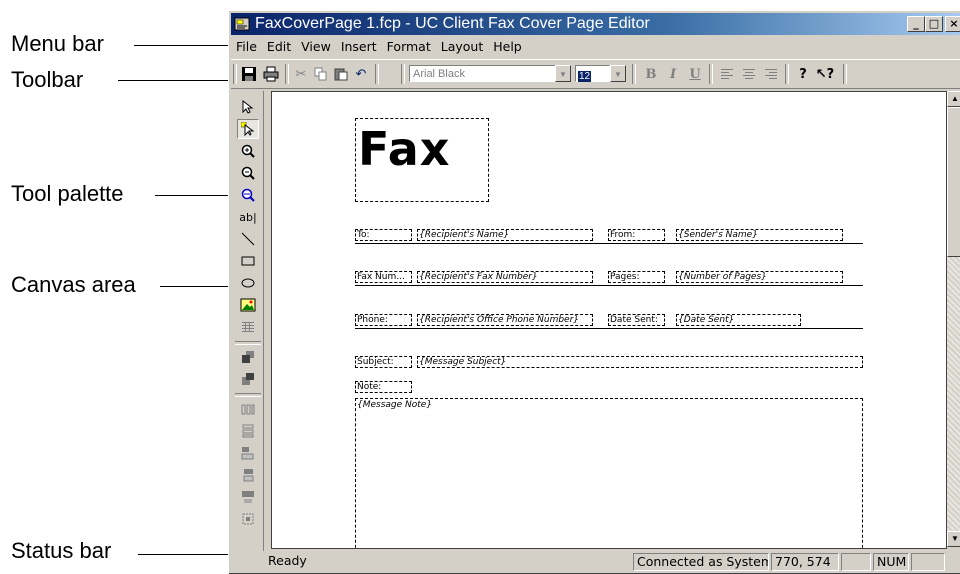 Image resolution: width=960 pixels, height=574 pixels. What do you see at coordinates (321, 74) in the screenshot?
I see `copy-icon` at bounding box center [321, 74].